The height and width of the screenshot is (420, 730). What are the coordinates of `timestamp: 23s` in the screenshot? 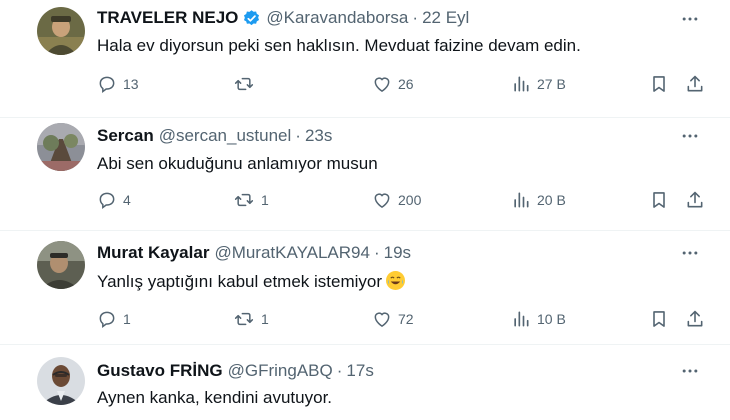 It's located at (318, 136).